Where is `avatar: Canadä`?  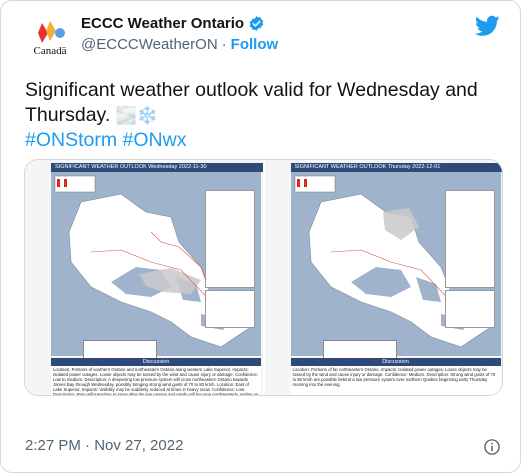 avatar: Canadä is located at coordinates (50, 37).